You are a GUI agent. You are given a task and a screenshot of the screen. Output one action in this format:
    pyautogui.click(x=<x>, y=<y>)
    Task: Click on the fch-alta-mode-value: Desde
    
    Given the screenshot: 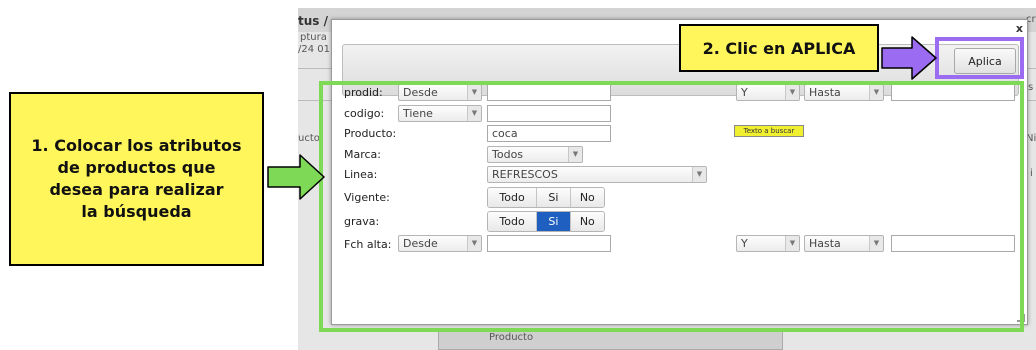 What is the action you would take?
    pyautogui.click(x=420, y=243)
    